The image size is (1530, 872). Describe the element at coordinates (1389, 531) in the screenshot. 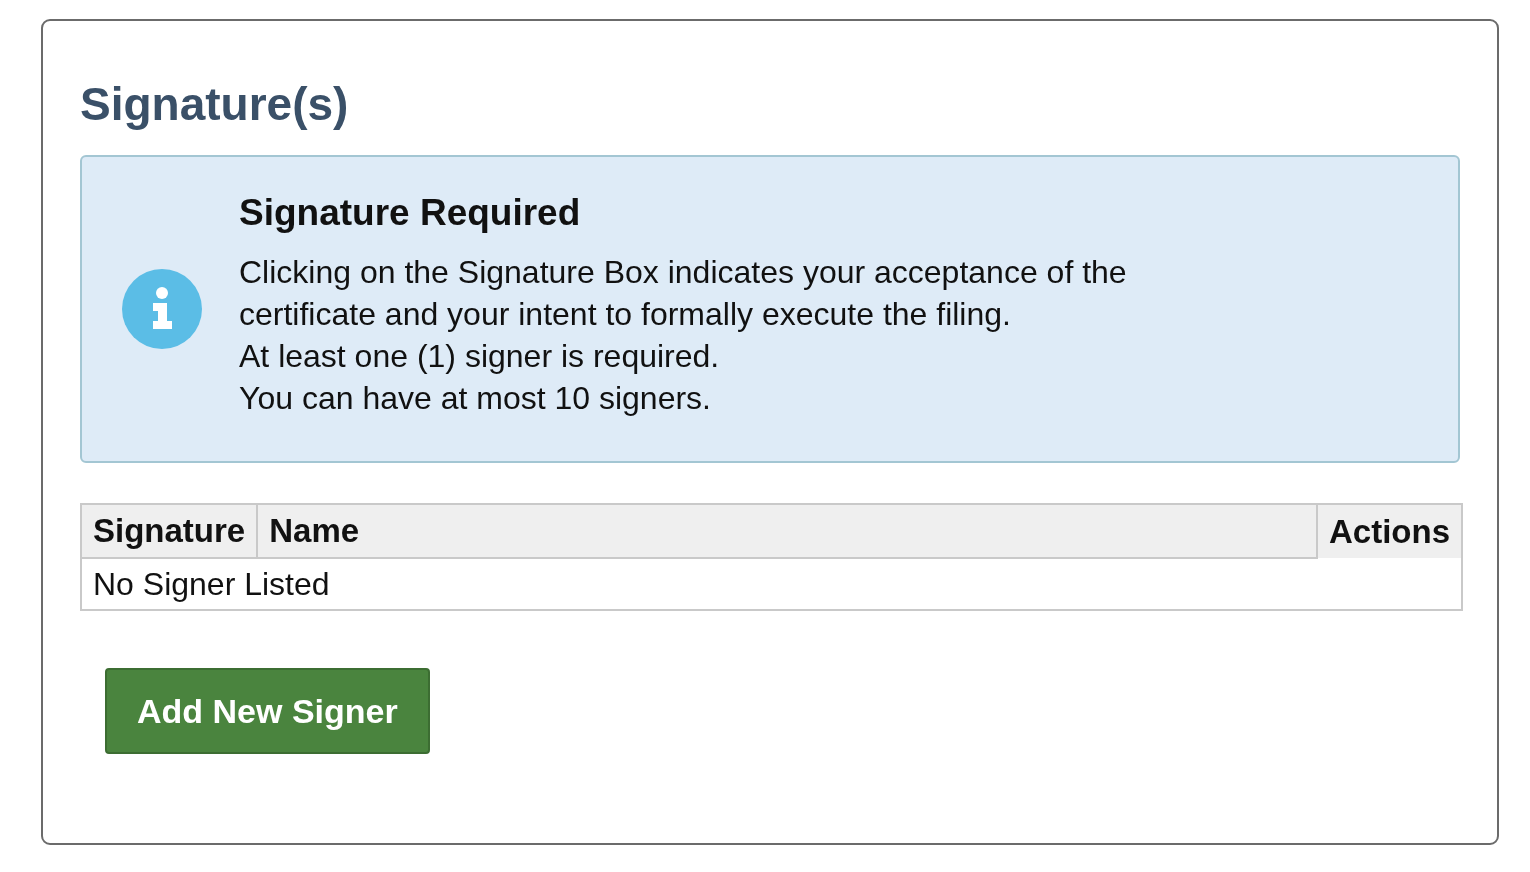

I see `column-header: Actions` at that location.